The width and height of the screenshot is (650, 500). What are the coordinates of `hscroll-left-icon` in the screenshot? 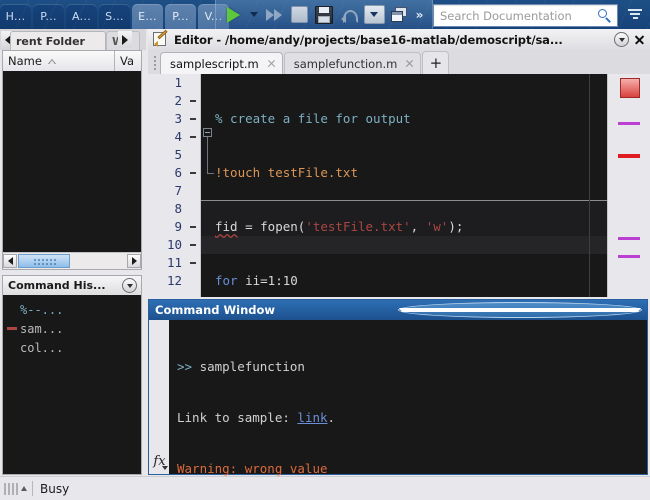 It's located at (10, 261).